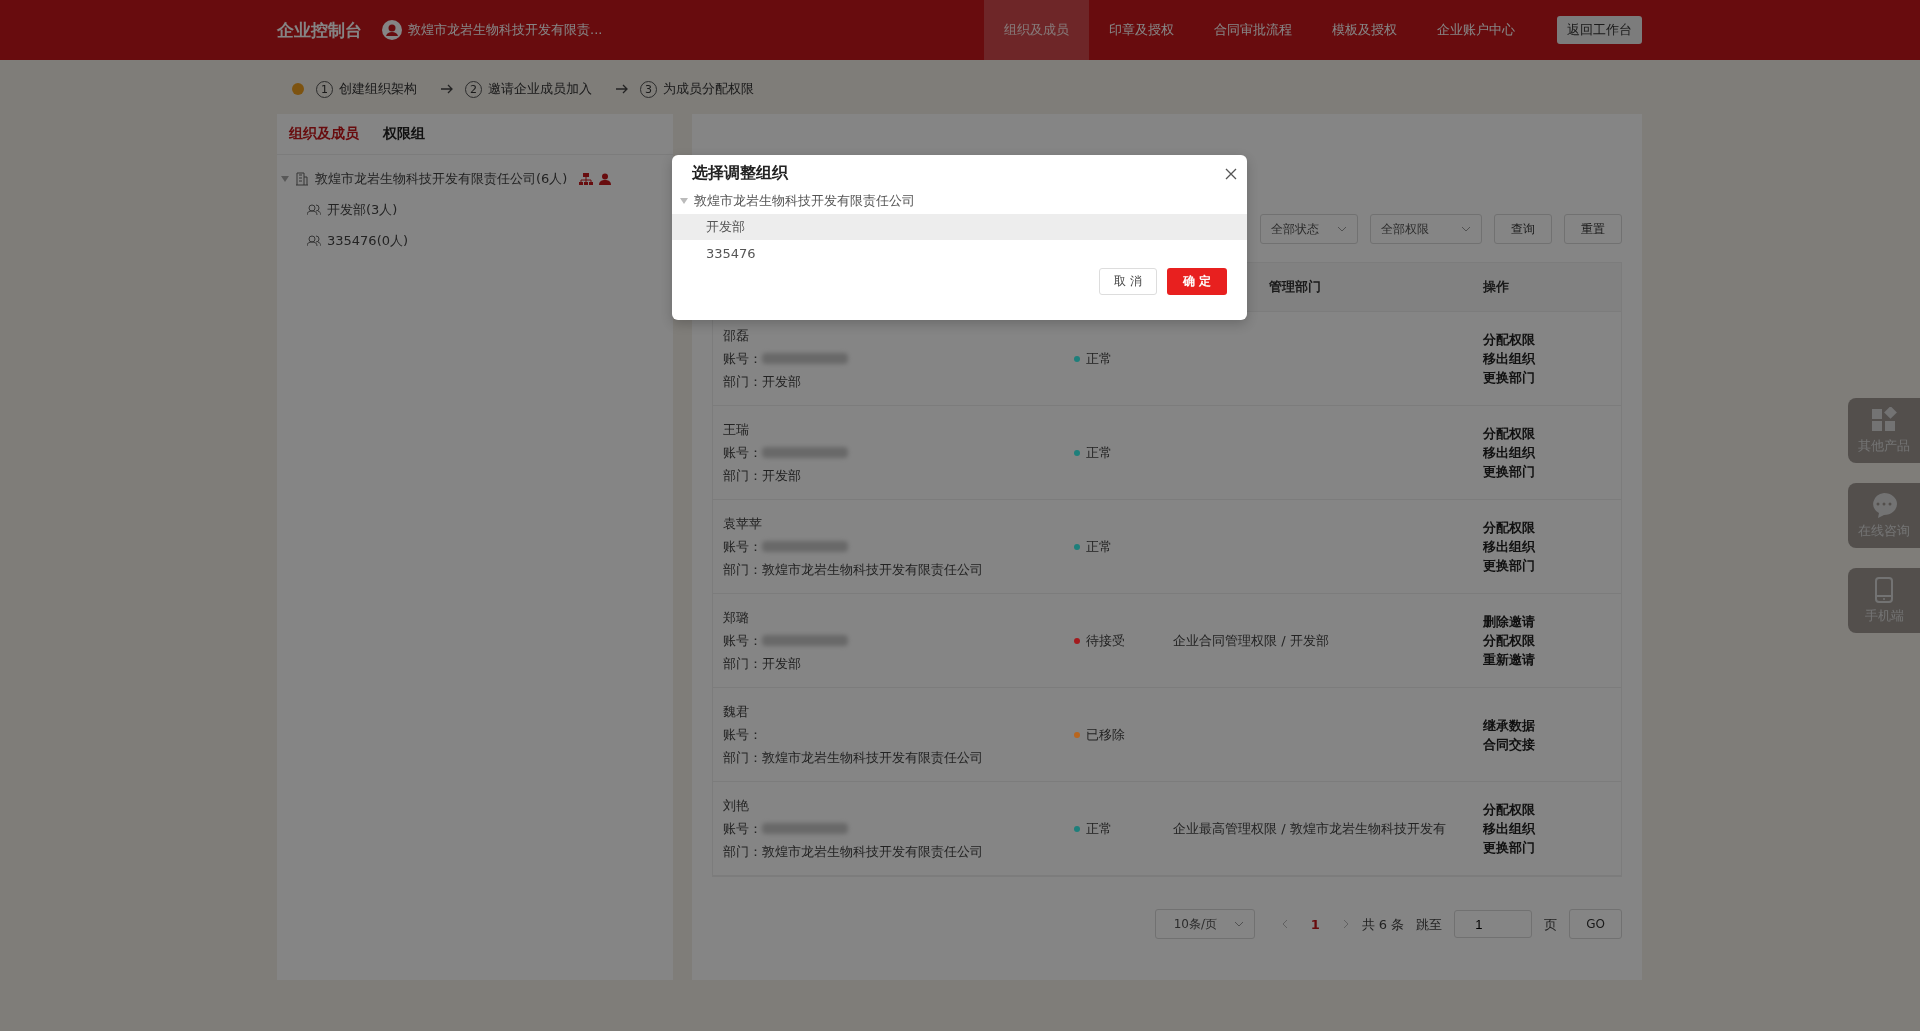  Describe the element at coordinates (1204, 924) in the screenshot. I see `page-size-select: 10条/页` at that location.